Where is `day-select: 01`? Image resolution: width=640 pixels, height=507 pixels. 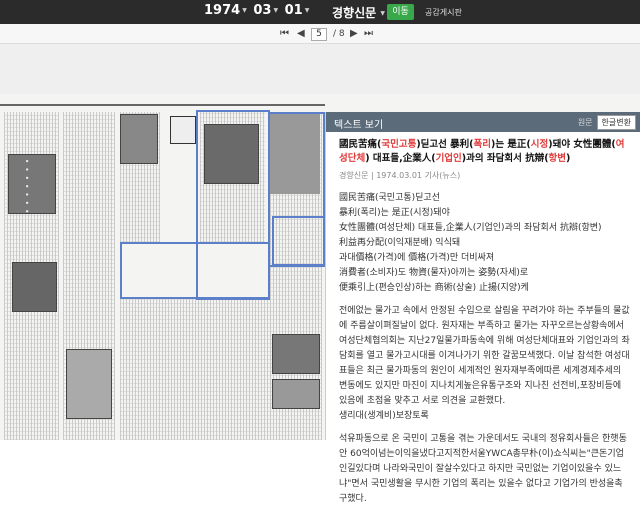
day-select: 01 is located at coordinates (294, 10).